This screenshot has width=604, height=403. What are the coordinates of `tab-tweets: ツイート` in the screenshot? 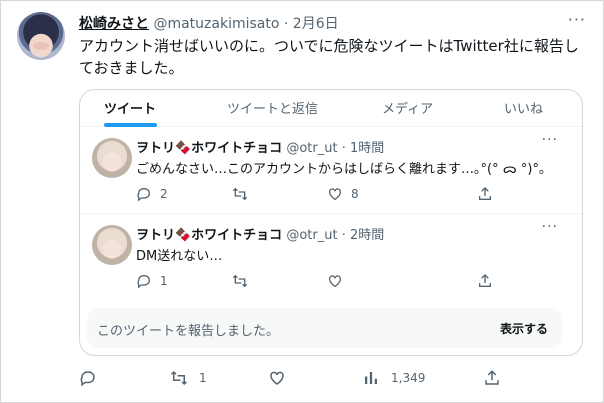 It's located at (130, 107).